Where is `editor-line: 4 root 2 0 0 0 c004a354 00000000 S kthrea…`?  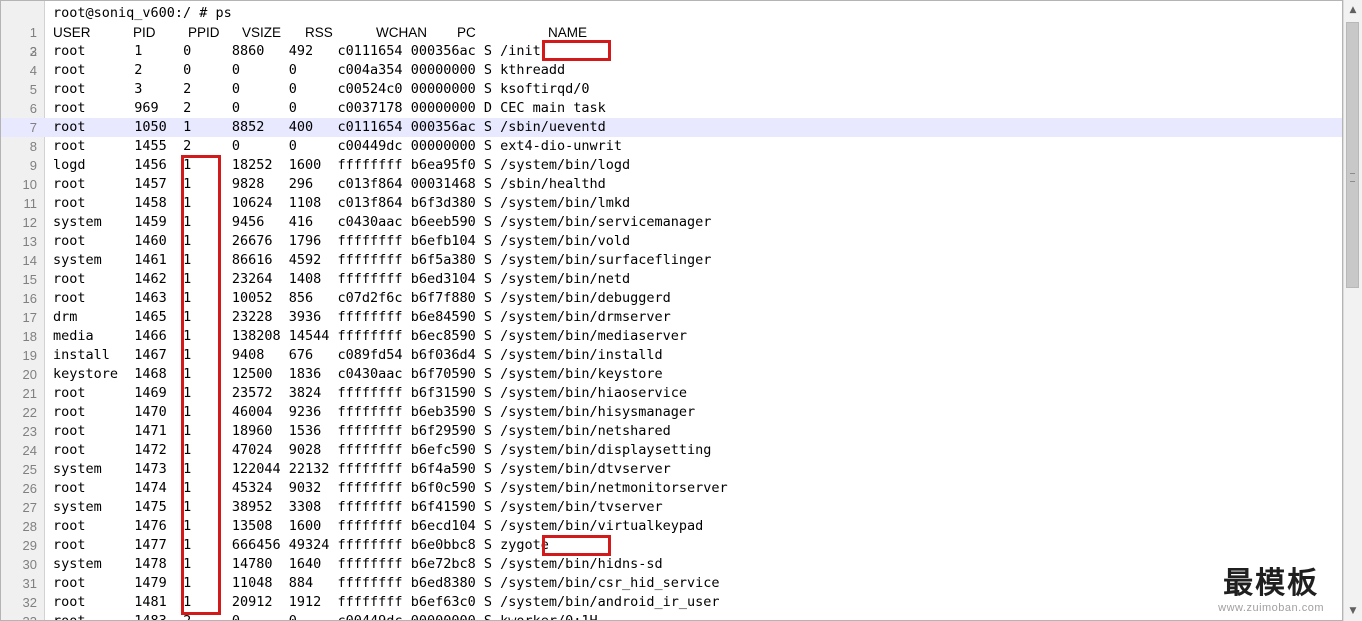
editor-line: 4 root 2 0 0 0 c004a354 00000000 S kthrea… is located at coordinates (671, 70).